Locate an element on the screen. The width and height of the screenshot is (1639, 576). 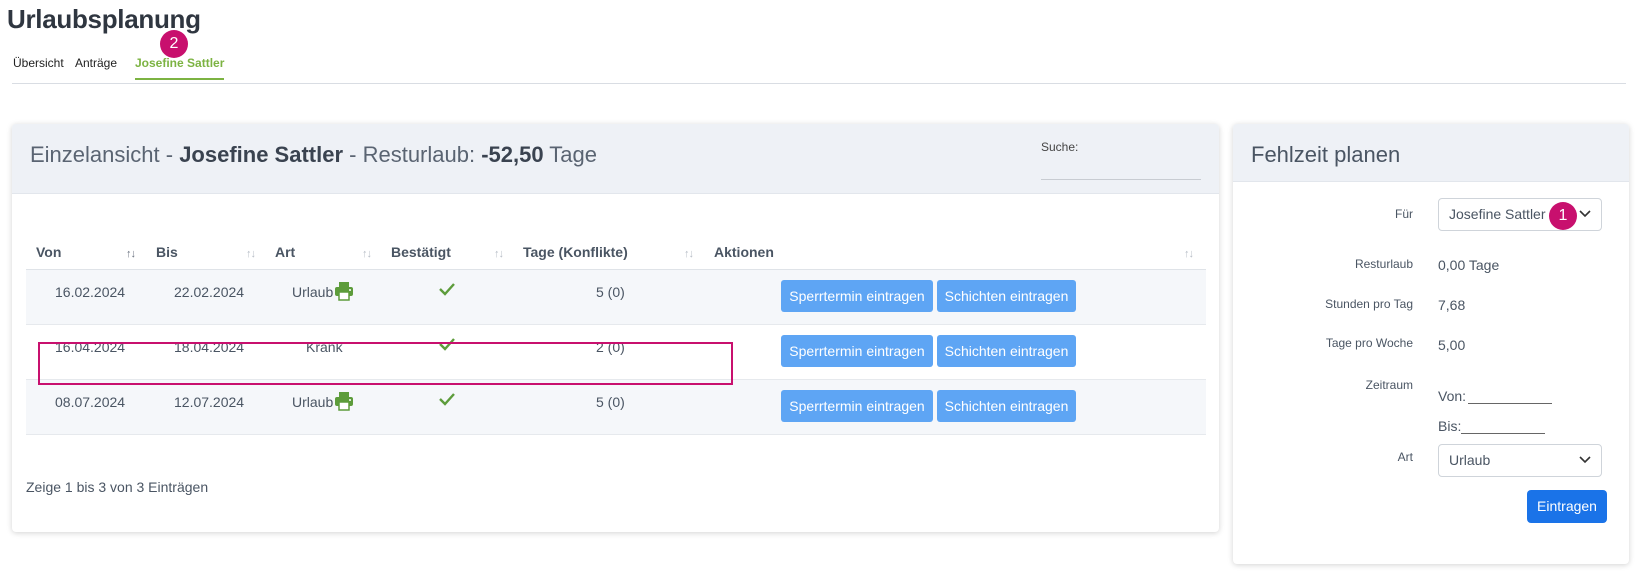
stunden-label: Stunden pro Tag is located at coordinates (1369, 304).